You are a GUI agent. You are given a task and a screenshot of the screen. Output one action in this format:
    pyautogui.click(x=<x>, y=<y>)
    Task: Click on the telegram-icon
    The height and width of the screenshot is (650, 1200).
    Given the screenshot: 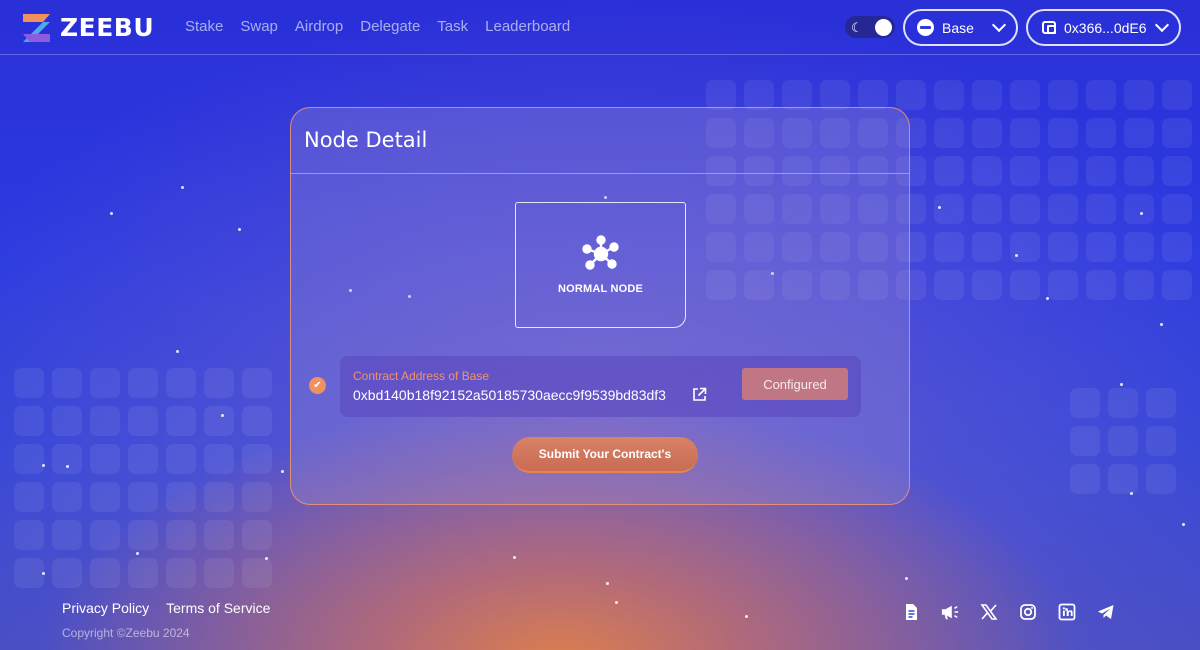 What is the action you would take?
    pyautogui.click(x=1106, y=612)
    